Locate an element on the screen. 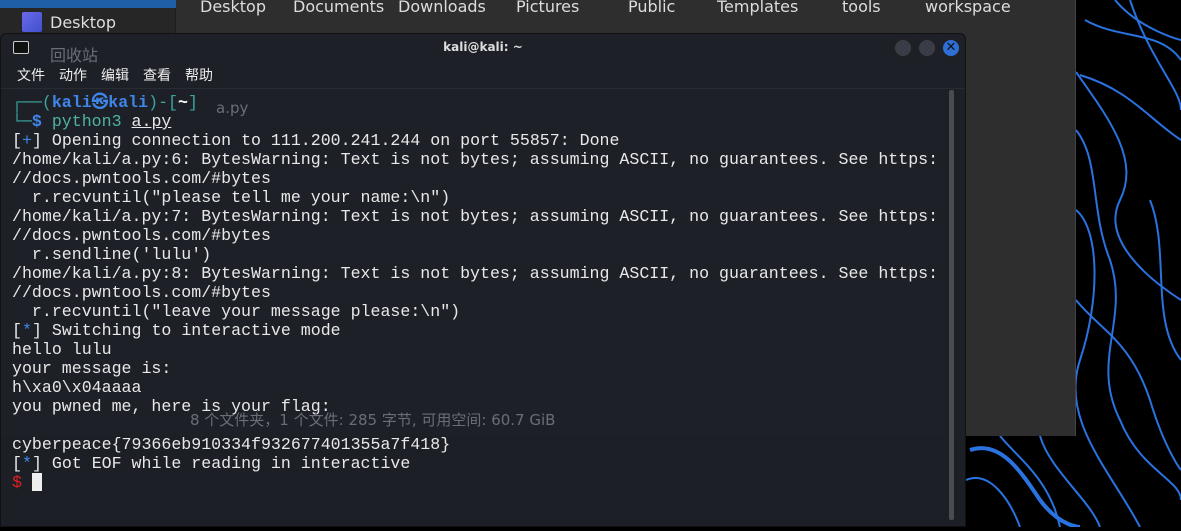 This screenshot has width=1181, height=531. folder-desktop: Desktop is located at coordinates (233, 8).